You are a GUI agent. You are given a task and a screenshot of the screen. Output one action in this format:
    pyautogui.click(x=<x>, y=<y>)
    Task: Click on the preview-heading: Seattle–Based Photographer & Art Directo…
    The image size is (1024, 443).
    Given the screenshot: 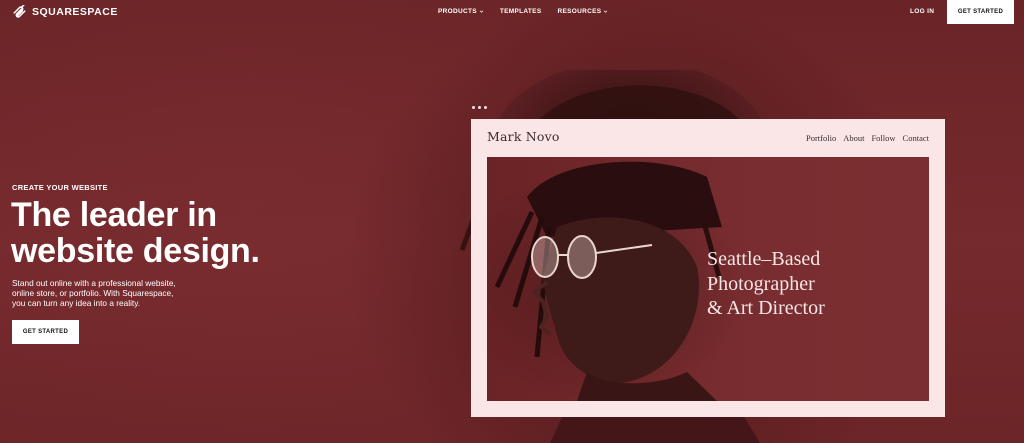 What is the action you would take?
    pyautogui.click(x=802, y=284)
    